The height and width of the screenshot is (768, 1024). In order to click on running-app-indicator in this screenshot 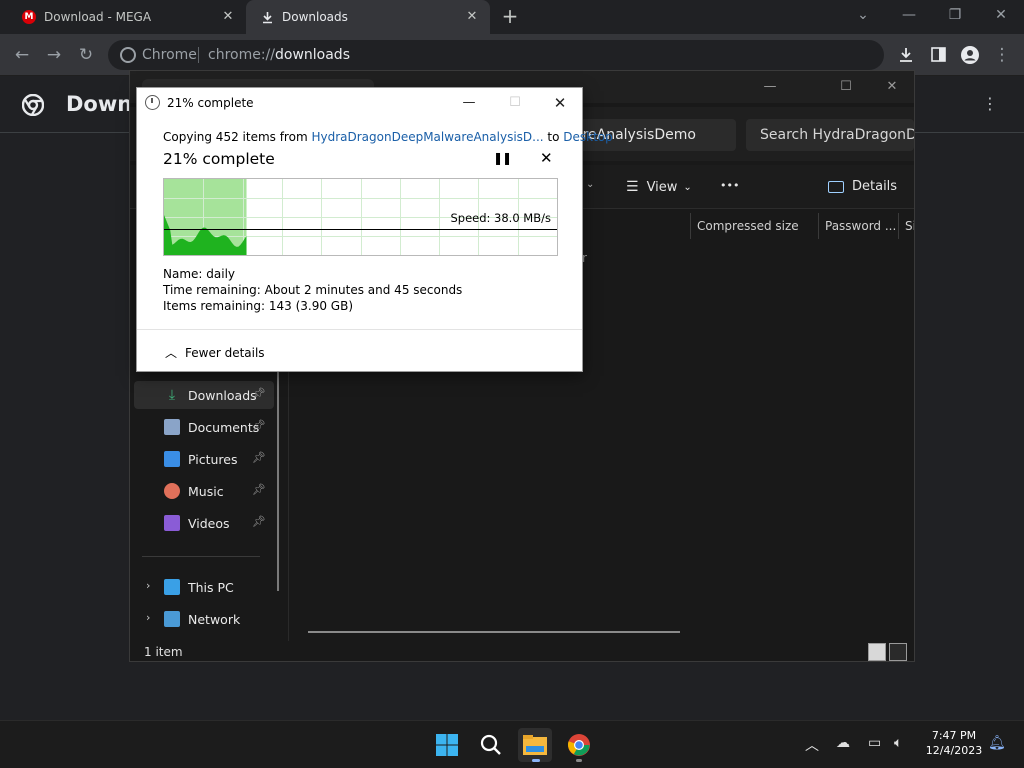, I will do `click(579, 760)`.